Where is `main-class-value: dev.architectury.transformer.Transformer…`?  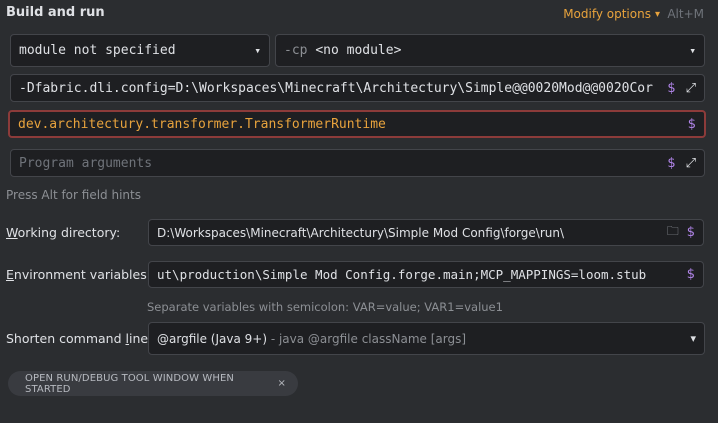
main-class-value: dev.architectury.transformer.Transformer… is located at coordinates (202, 124).